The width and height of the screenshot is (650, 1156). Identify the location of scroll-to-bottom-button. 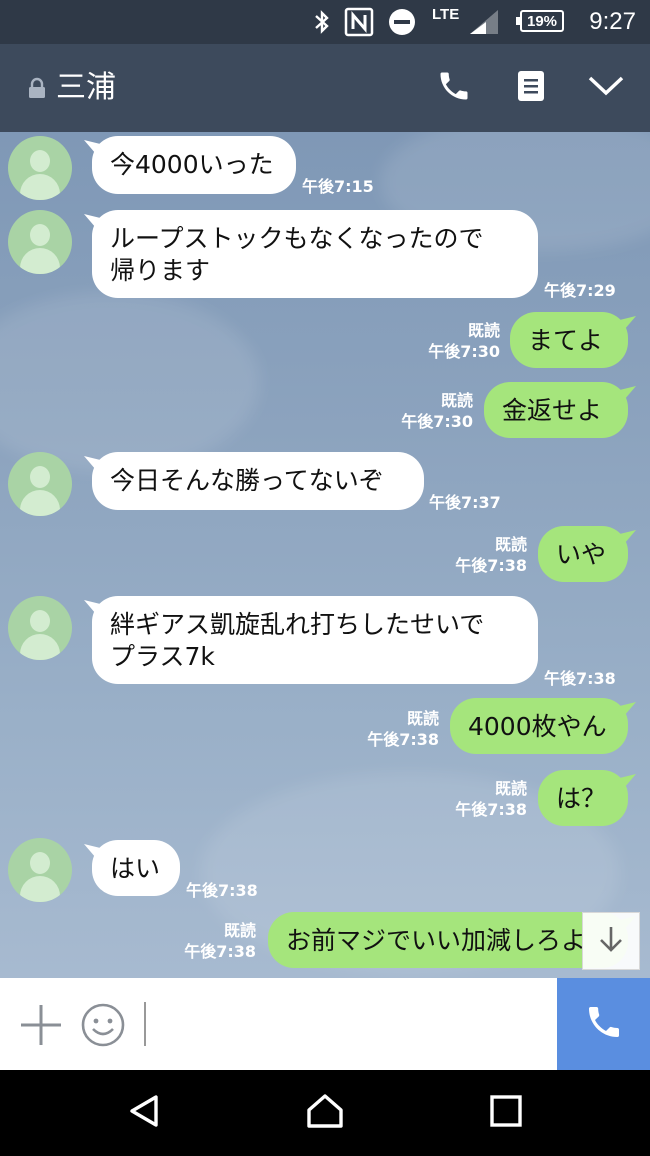
(611, 941).